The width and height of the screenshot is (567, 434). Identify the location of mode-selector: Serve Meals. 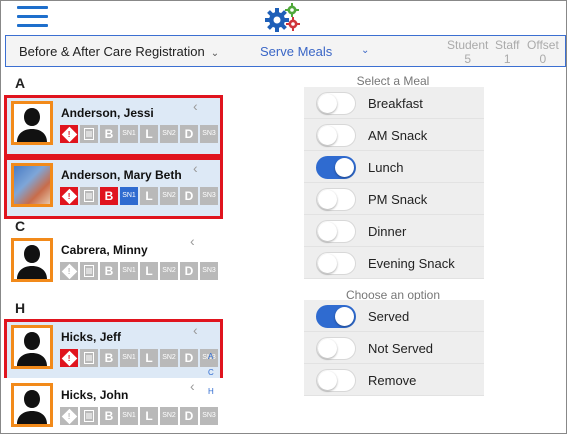
(296, 51).